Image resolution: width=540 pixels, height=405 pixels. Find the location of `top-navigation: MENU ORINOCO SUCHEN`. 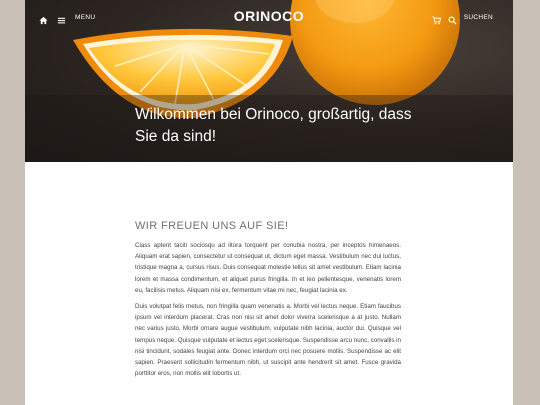

top-navigation: MENU ORINOCO SUCHEN is located at coordinates (269, 18).